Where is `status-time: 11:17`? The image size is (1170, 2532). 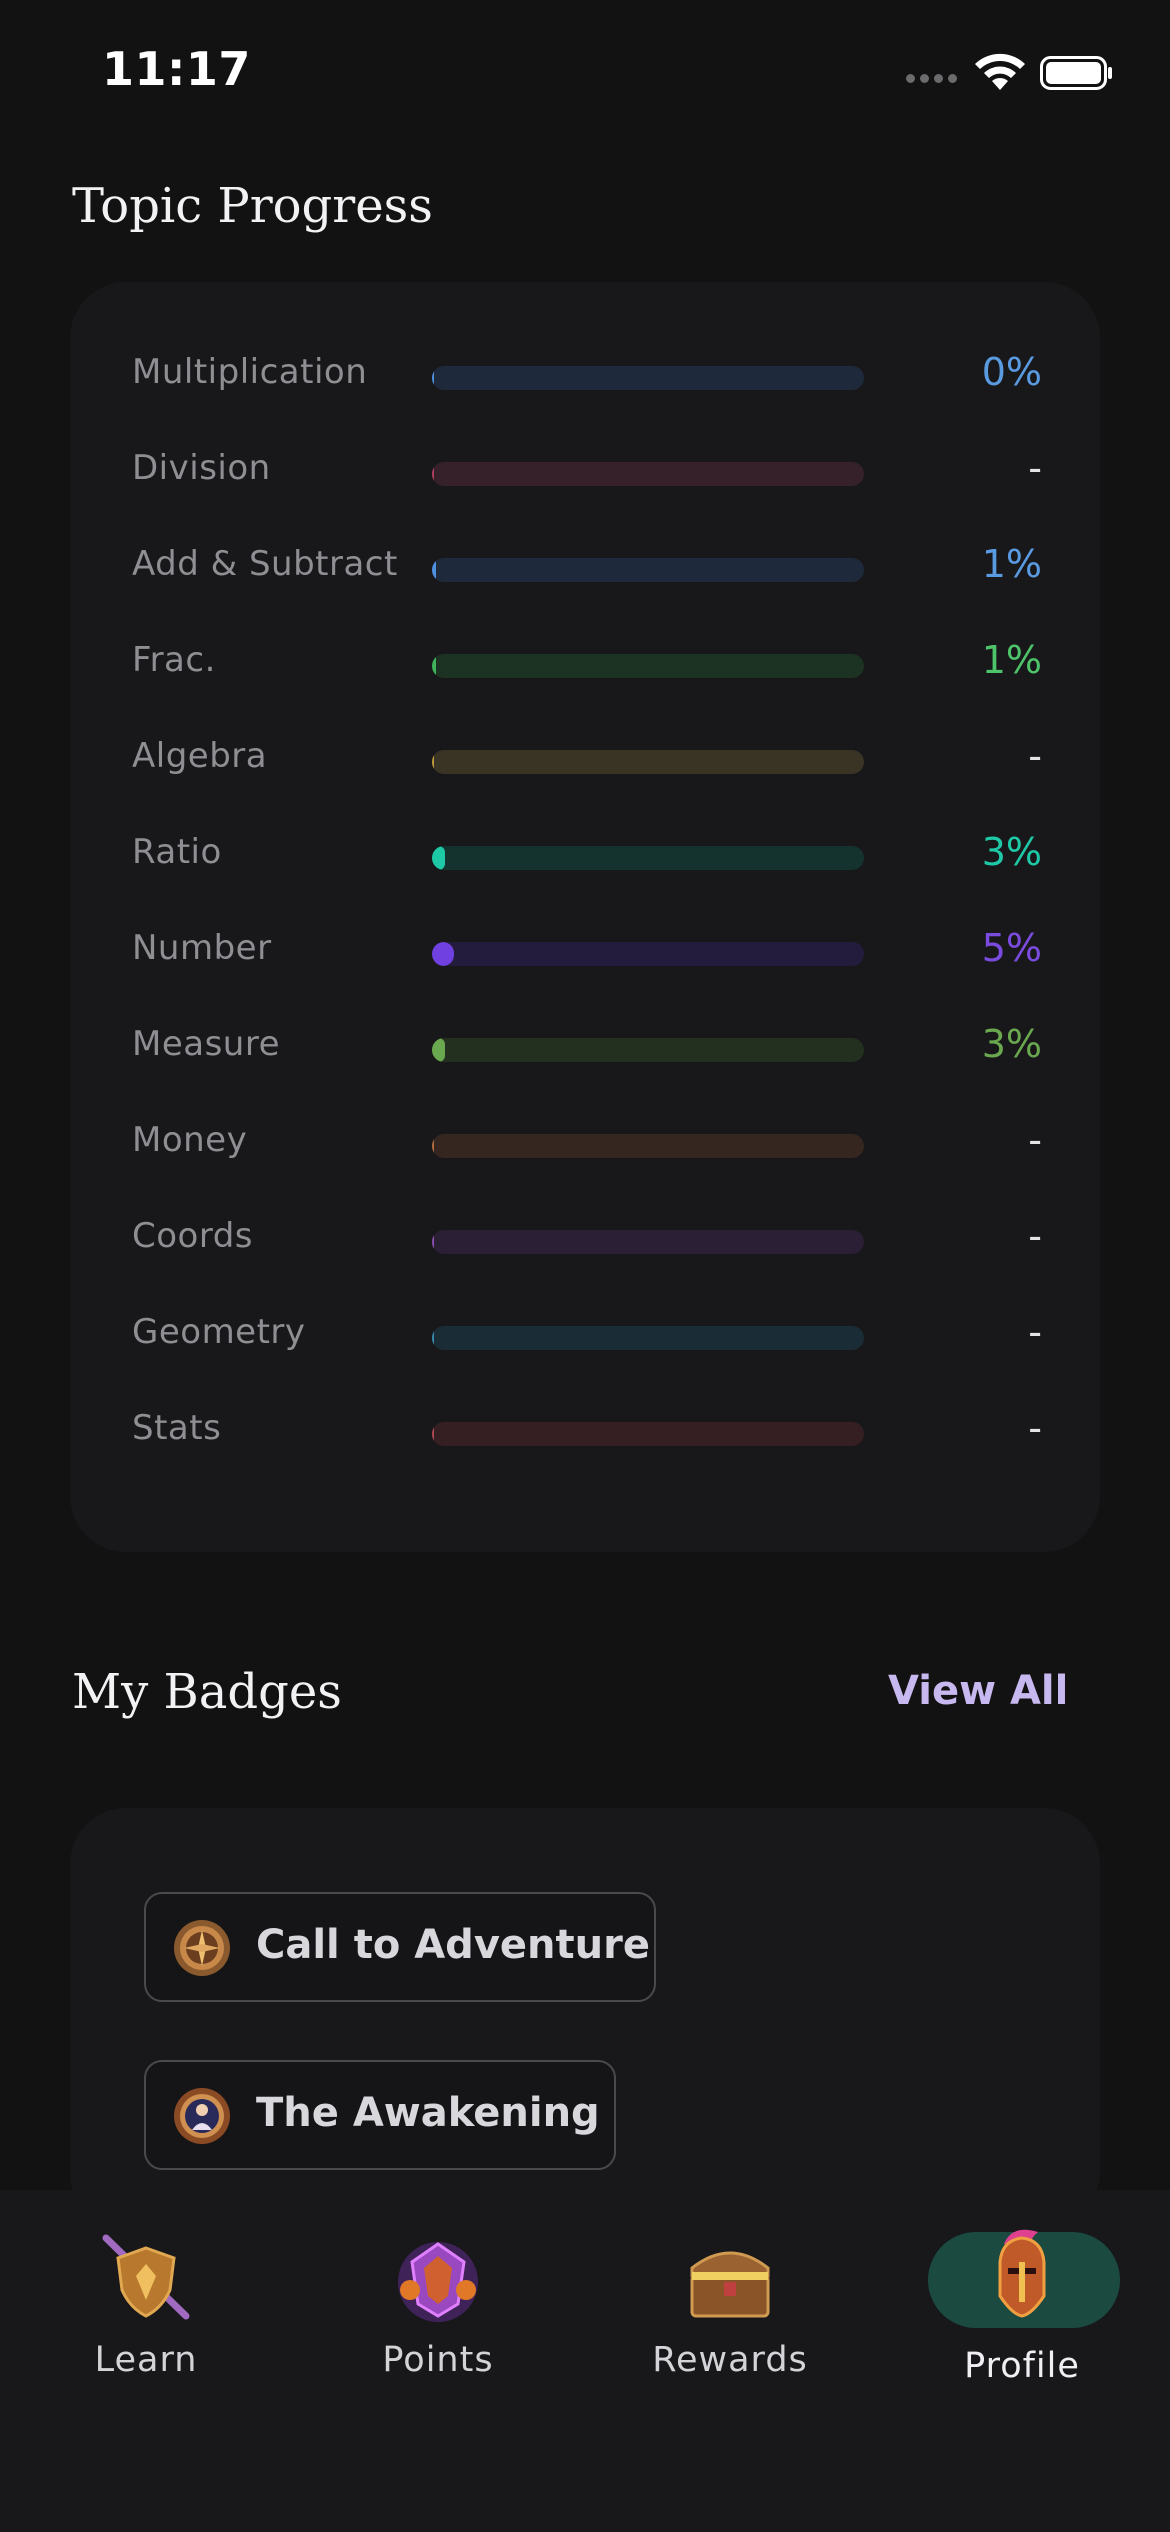
status-time: 11:17 is located at coordinates (176, 69).